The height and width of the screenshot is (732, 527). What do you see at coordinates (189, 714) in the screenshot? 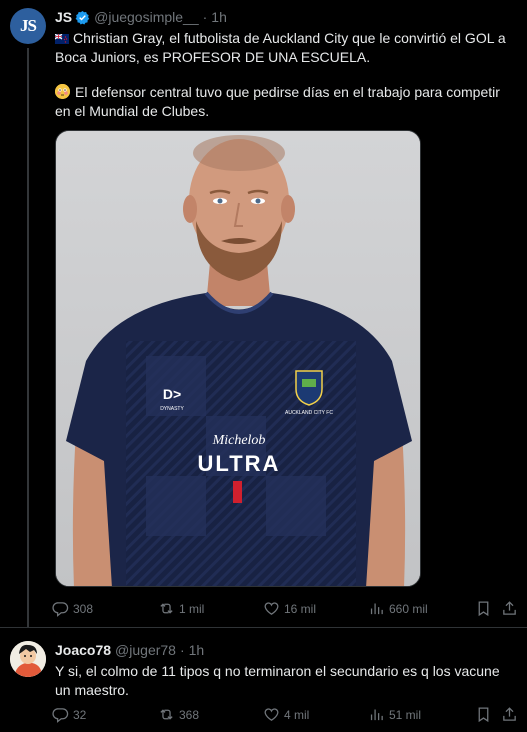
I see `repost-count: 368` at bounding box center [189, 714].